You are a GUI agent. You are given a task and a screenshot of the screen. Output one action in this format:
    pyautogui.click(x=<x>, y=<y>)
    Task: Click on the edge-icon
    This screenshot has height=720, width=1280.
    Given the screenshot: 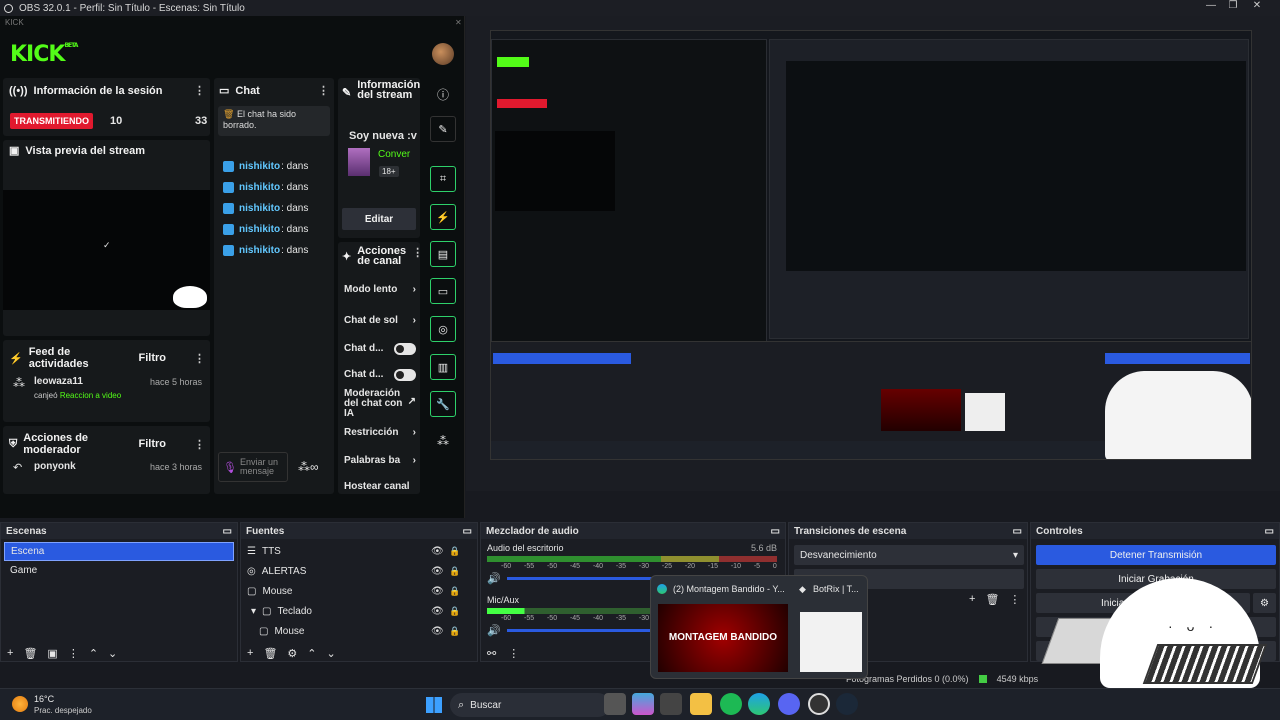 What is the action you would take?
    pyautogui.click(x=759, y=704)
    